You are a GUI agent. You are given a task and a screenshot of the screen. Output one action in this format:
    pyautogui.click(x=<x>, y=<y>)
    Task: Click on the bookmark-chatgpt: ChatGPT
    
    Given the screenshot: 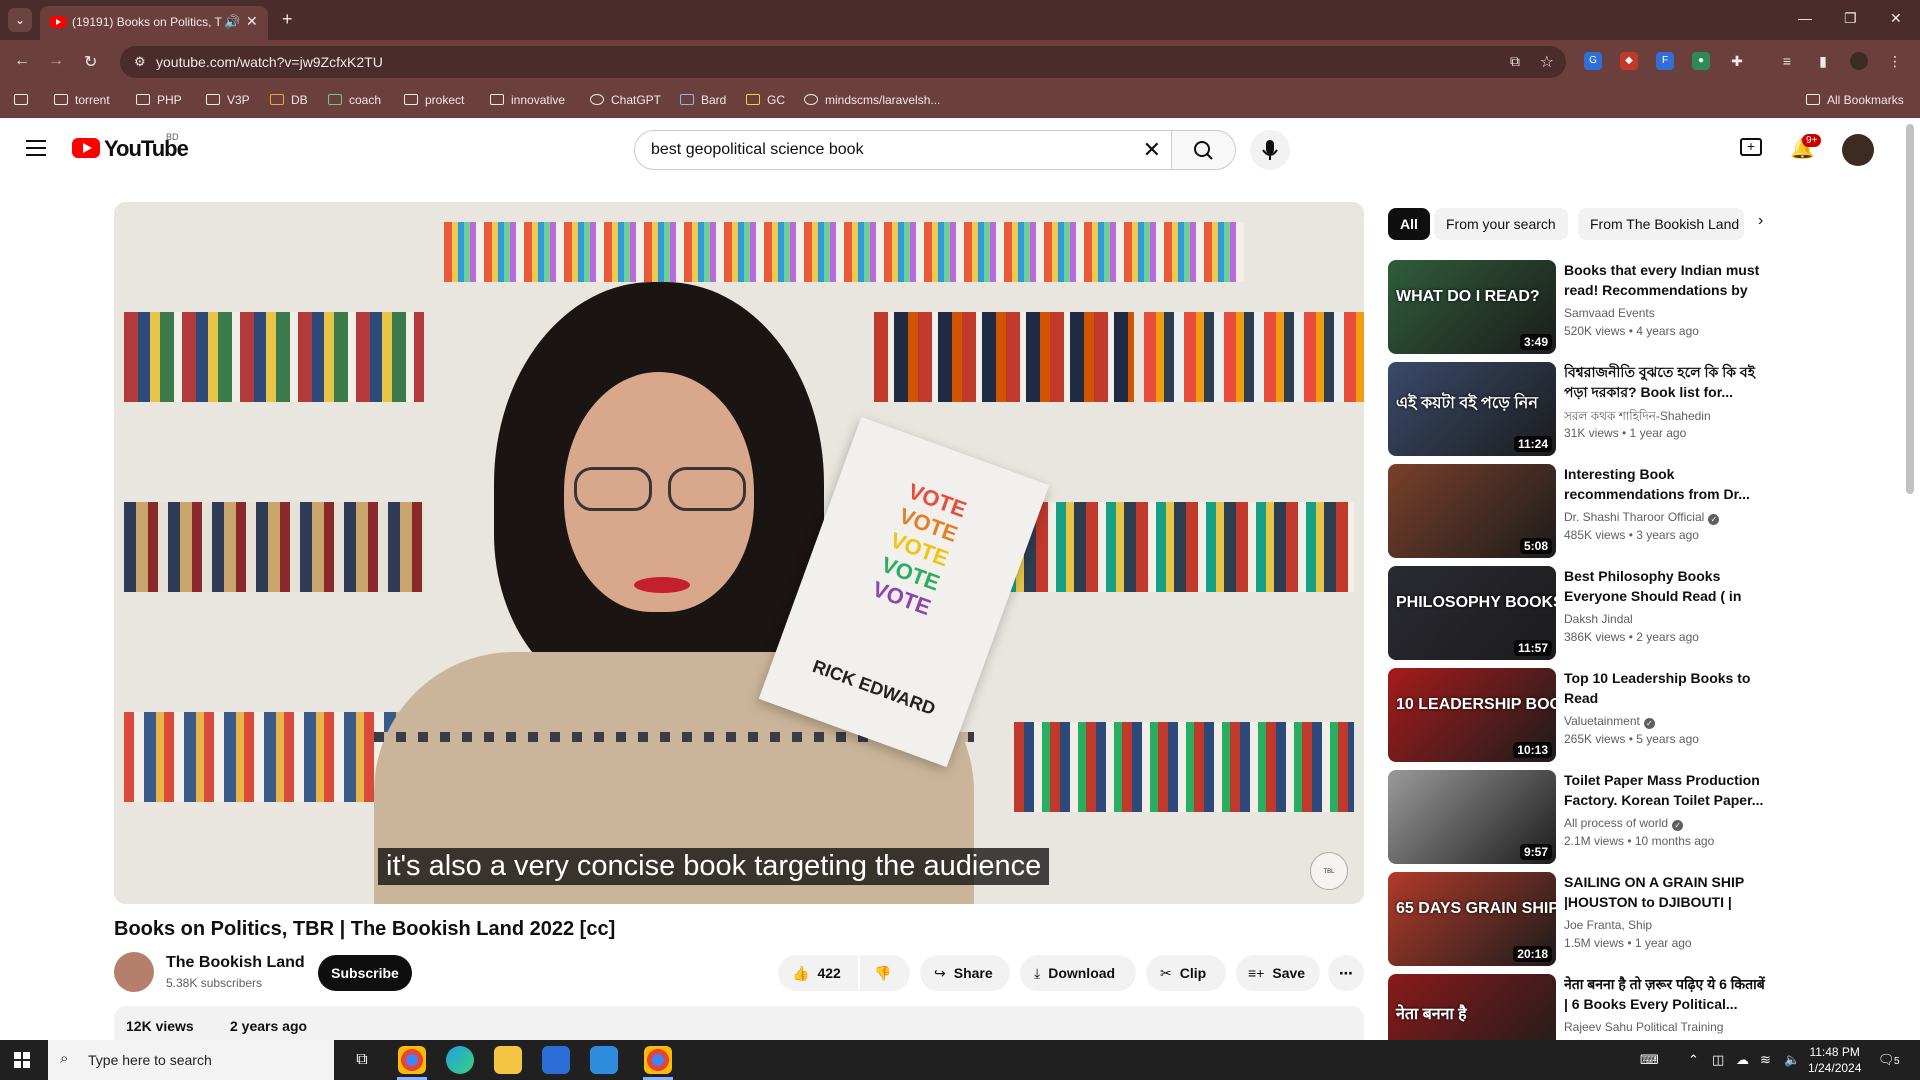 What is the action you would take?
    pyautogui.click(x=625, y=100)
    